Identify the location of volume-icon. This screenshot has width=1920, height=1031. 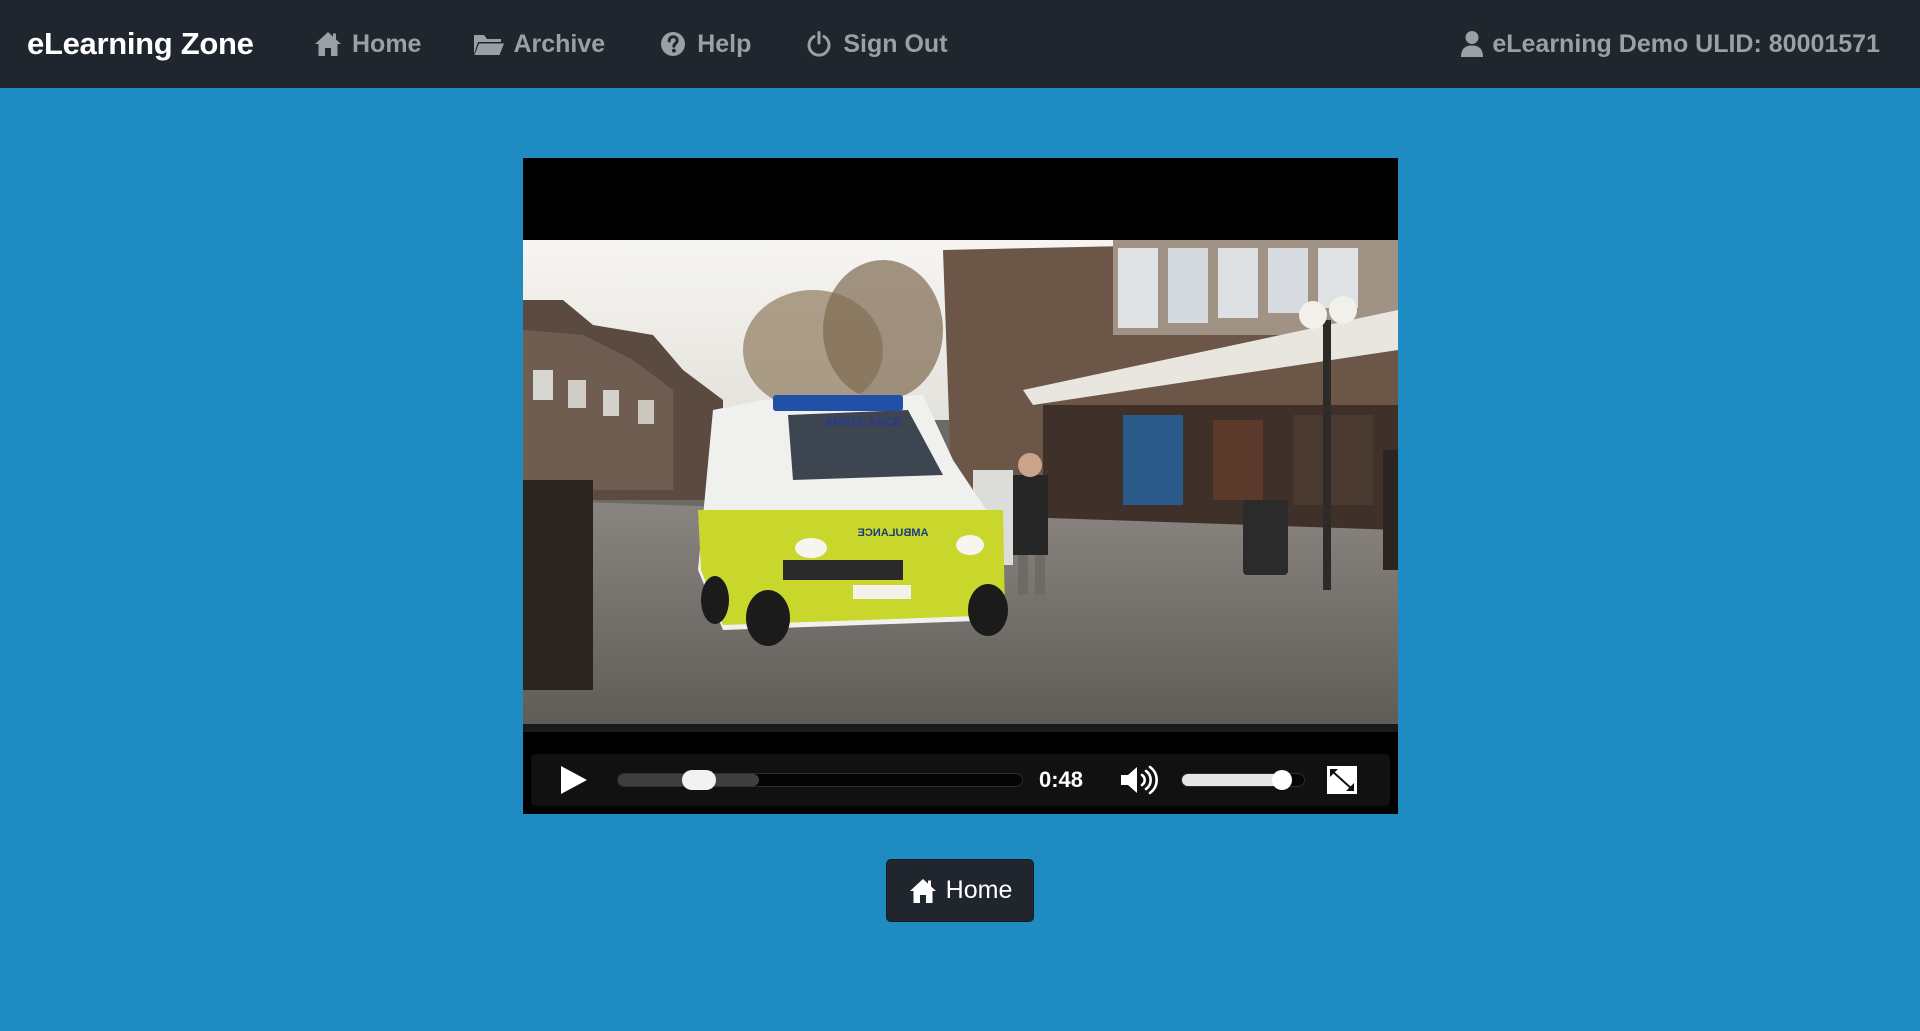
(1139, 780).